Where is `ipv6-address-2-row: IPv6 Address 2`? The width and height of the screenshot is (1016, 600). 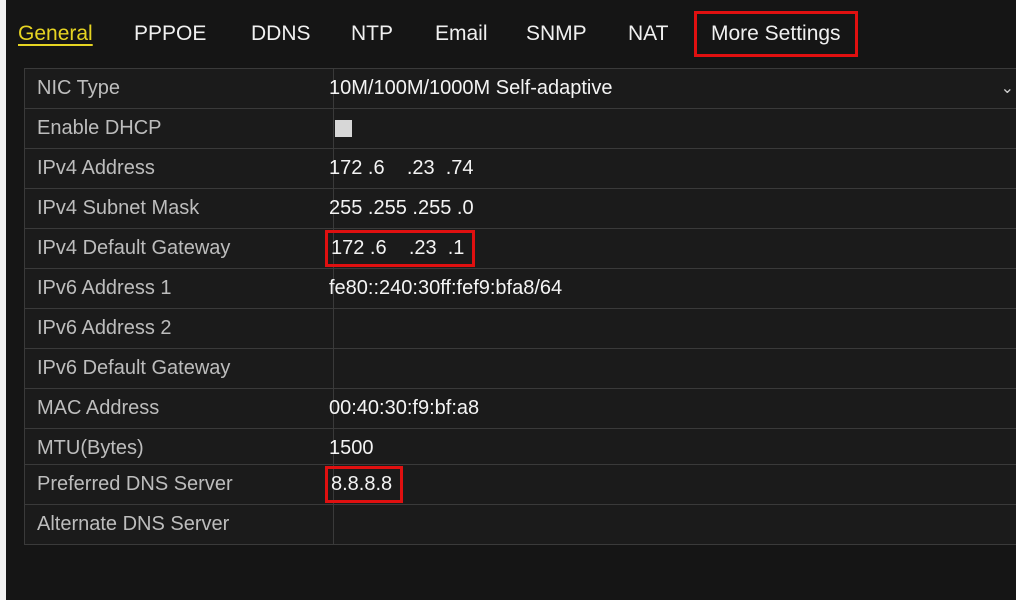
ipv6-address-2-row: IPv6 Address 2 is located at coordinates (520, 329).